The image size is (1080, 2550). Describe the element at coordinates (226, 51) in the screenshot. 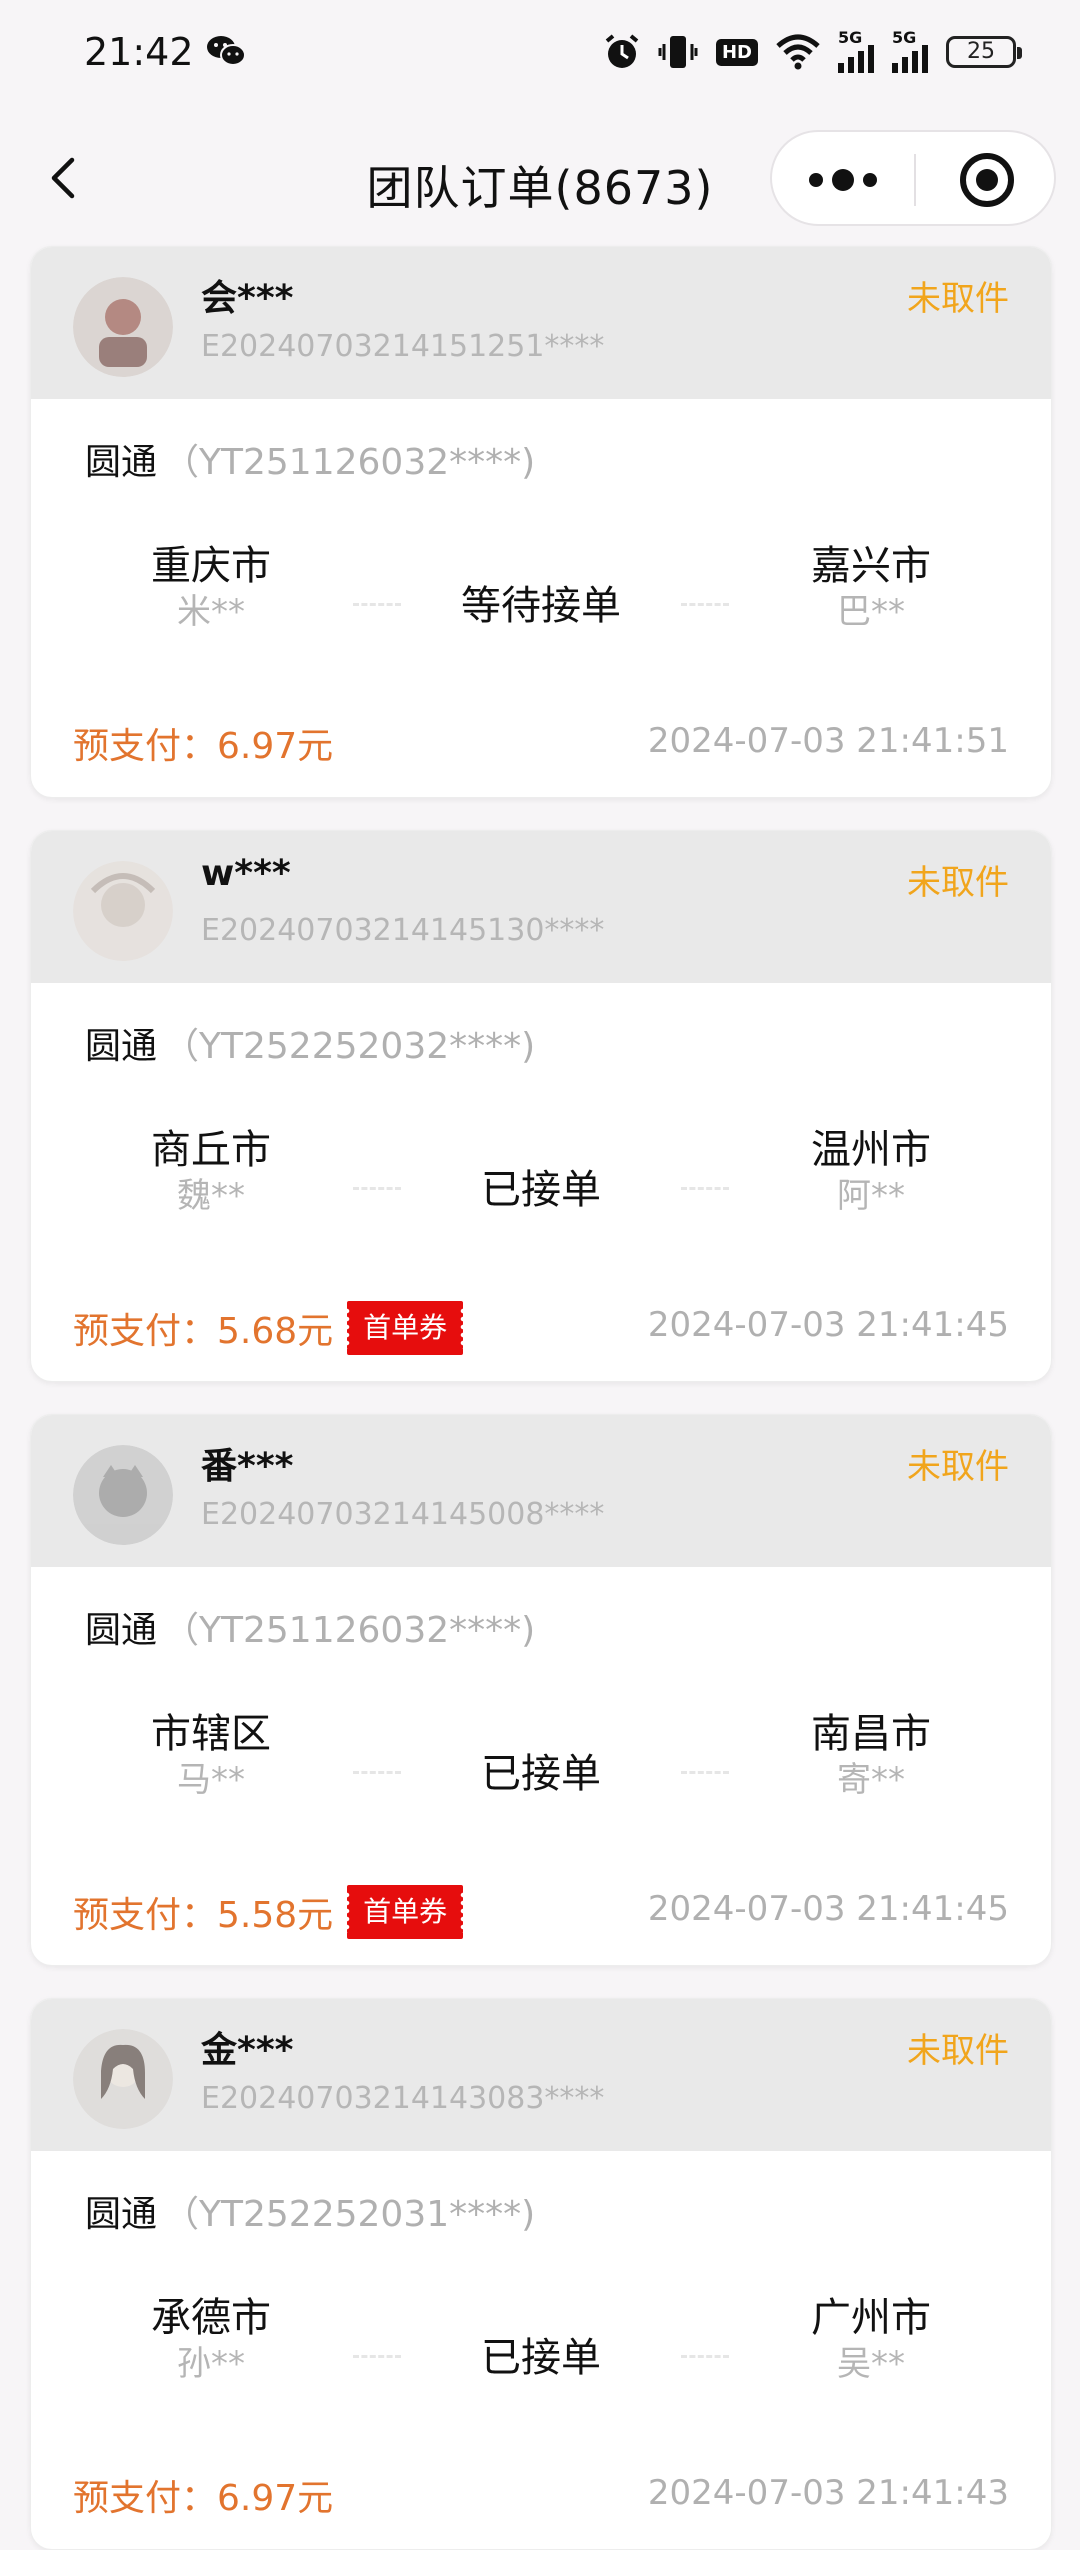

I see `wechat-icon` at that location.